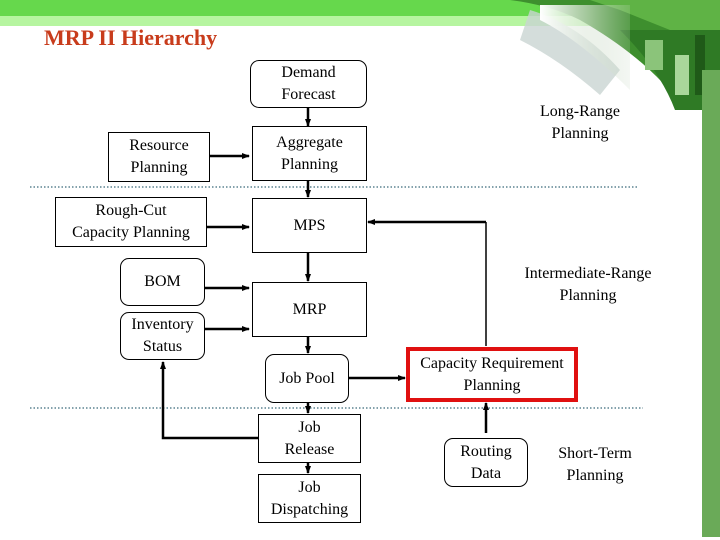  Describe the element at coordinates (486, 462) in the screenshot. I see `node-routing-data: Routing Data` at that location.